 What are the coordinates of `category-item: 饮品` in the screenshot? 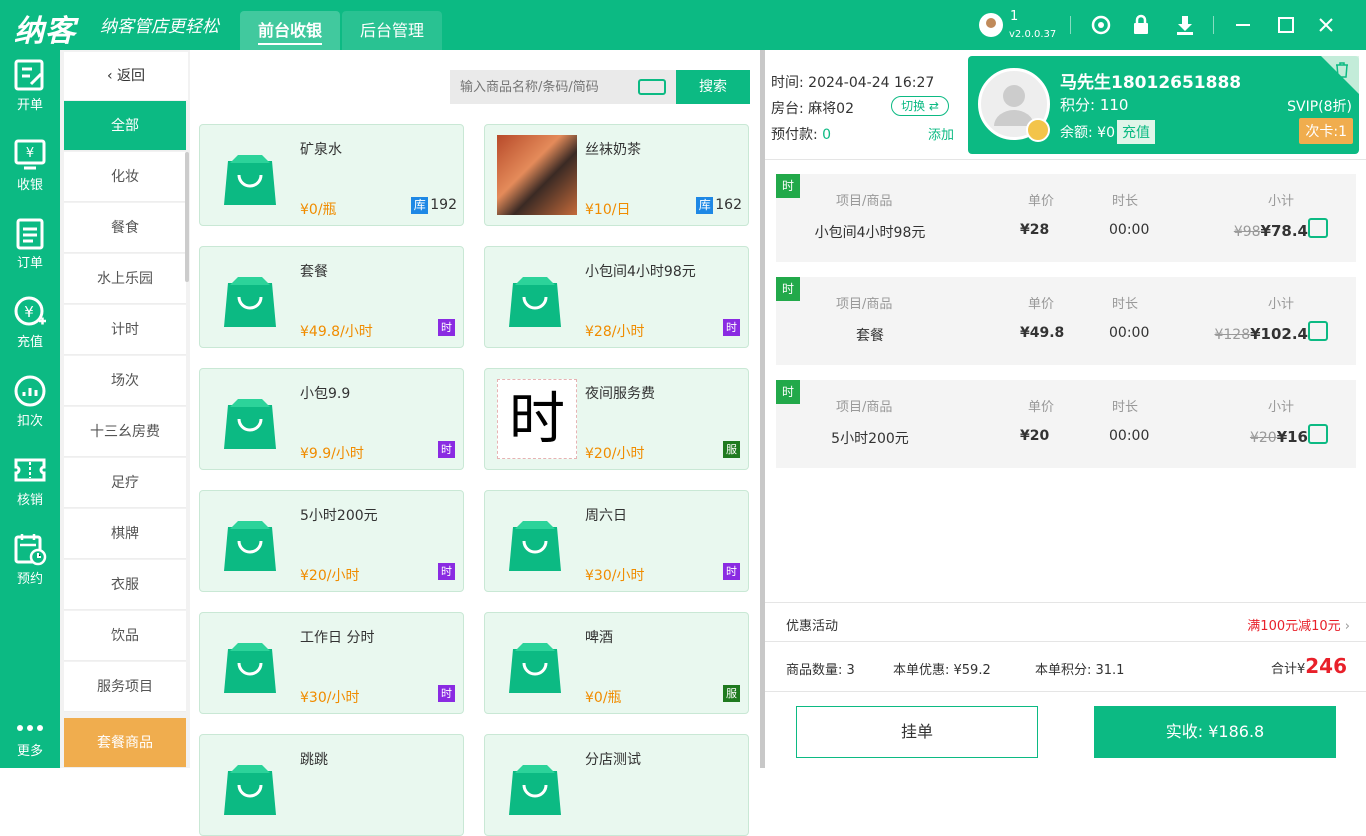 It's located at (125, 636).